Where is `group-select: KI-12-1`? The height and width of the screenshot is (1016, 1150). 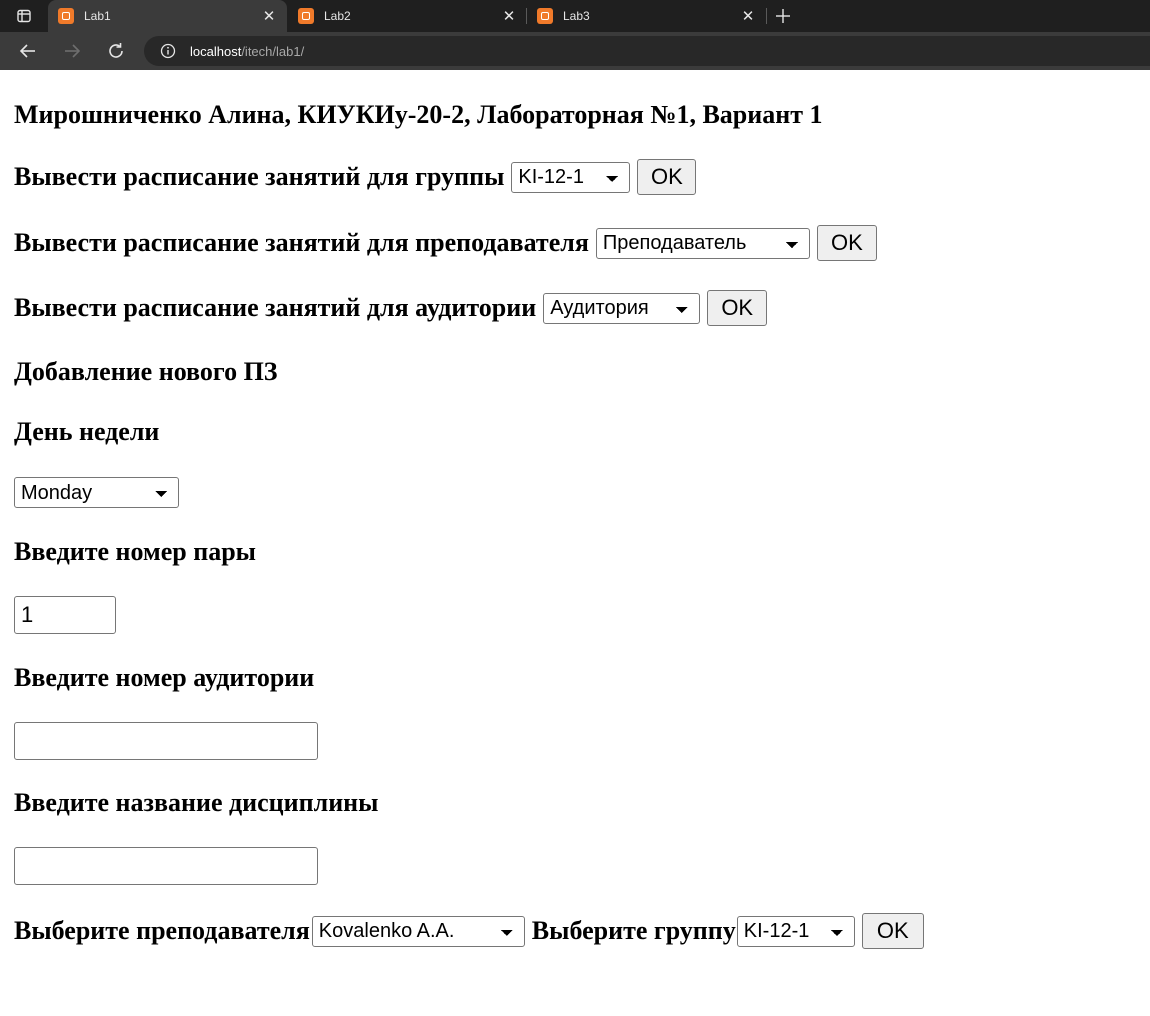
group-select: KI-12-1 is located at coordinates (571, 177).